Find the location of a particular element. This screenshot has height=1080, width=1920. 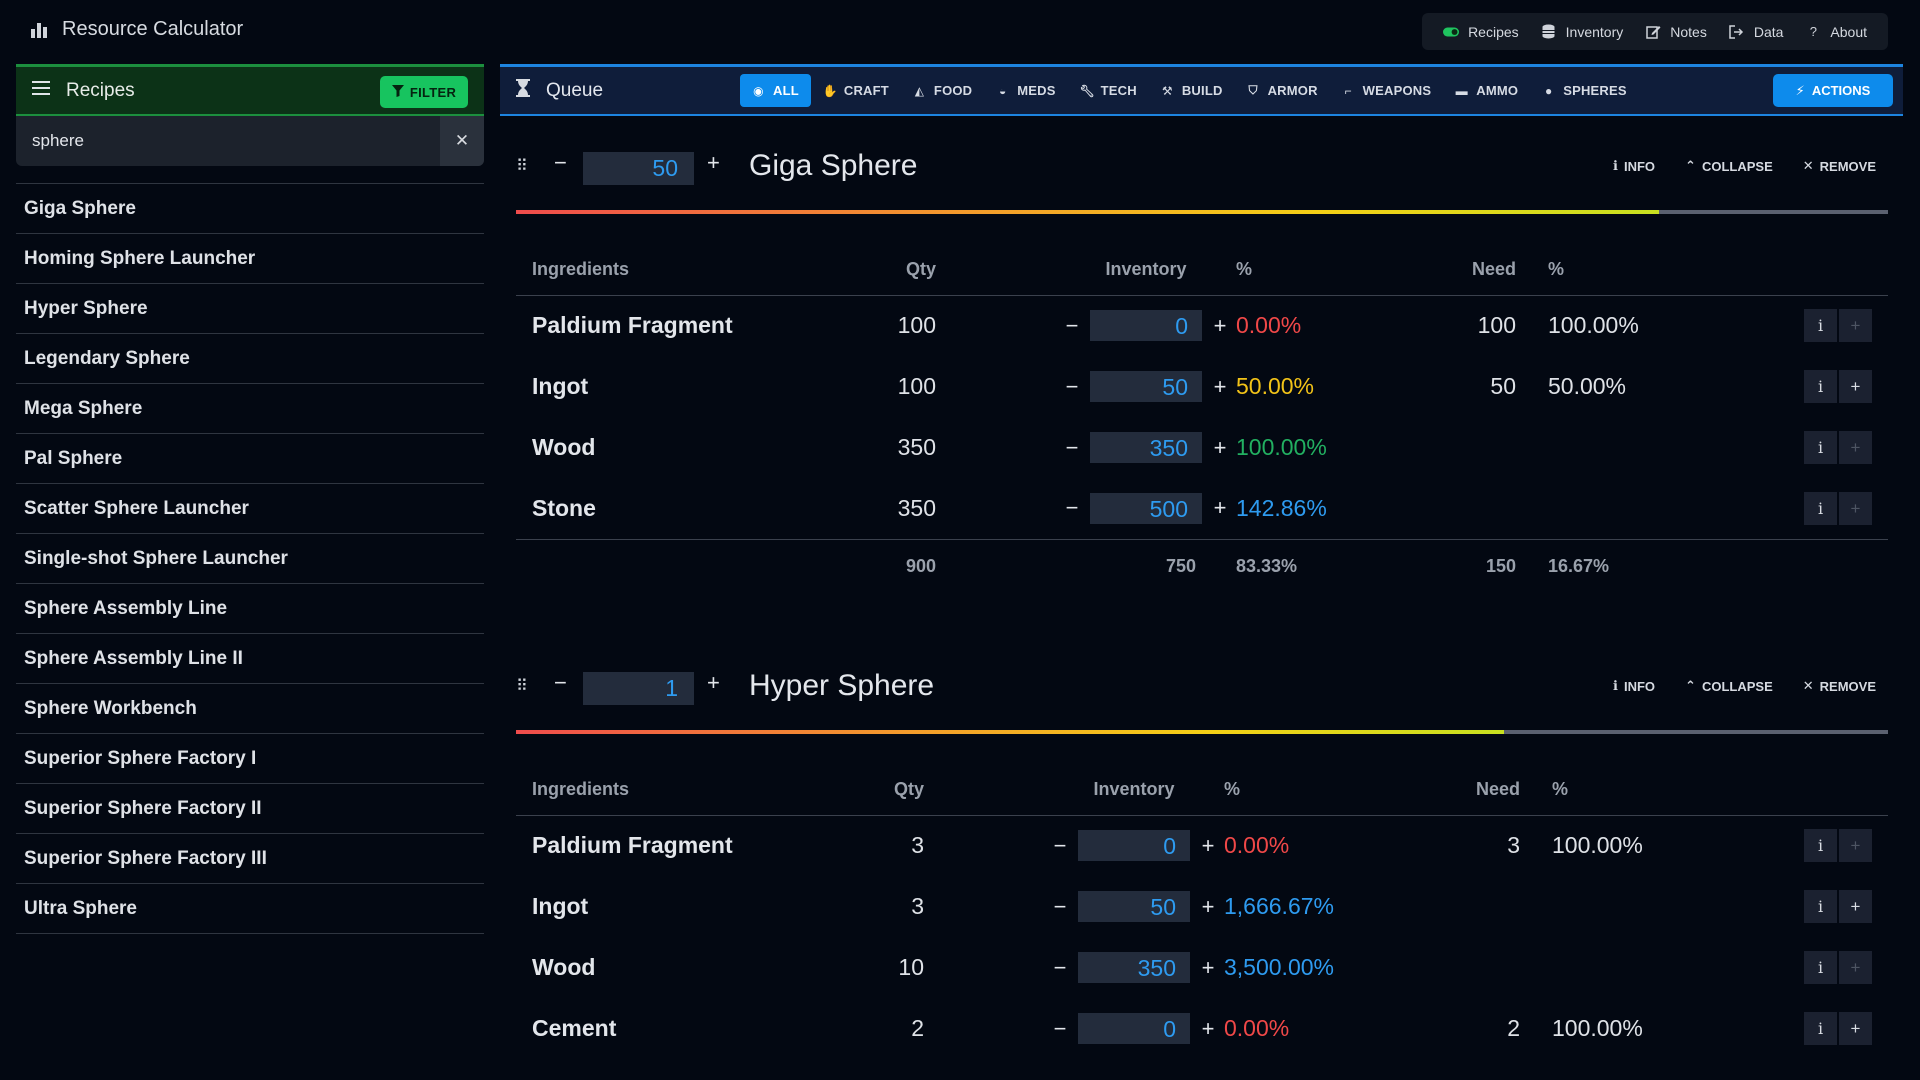

nav-data: Data is located at coordinates (1756, 31).